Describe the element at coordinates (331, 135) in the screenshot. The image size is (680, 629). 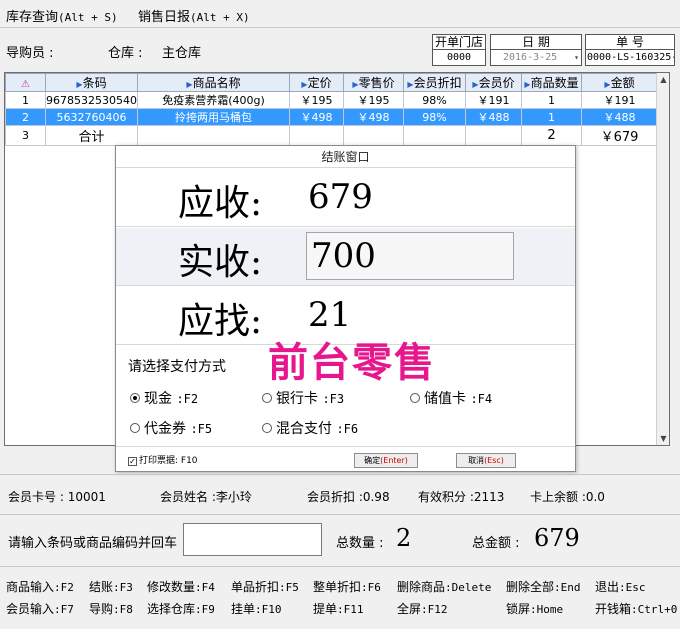
I see `table-total-row: 3 合计 2 ￥679` at that location.